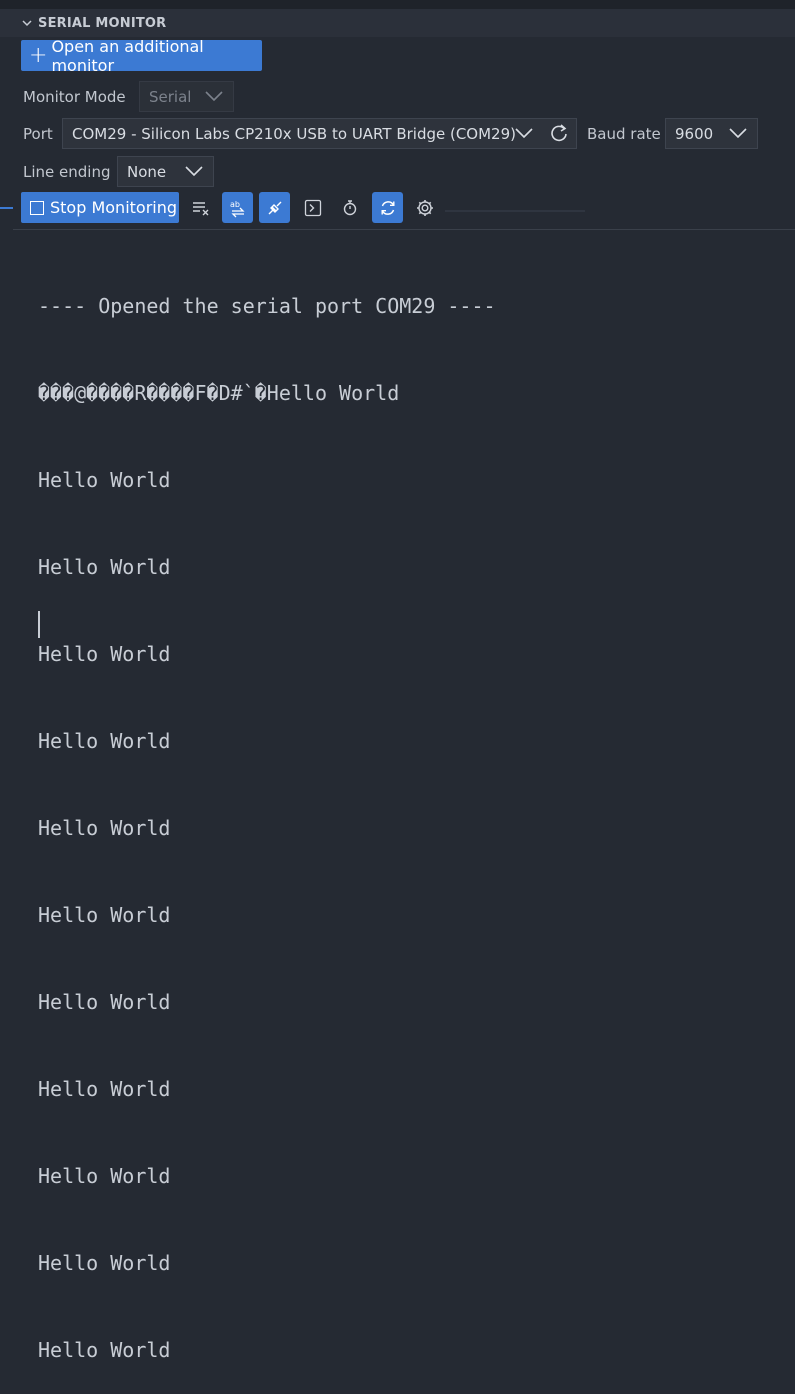 The image size is (795, 1394). Describe the element at coordinates (67, 172) in the screenshot. I see `line-ending-label: Line ending` at that location.